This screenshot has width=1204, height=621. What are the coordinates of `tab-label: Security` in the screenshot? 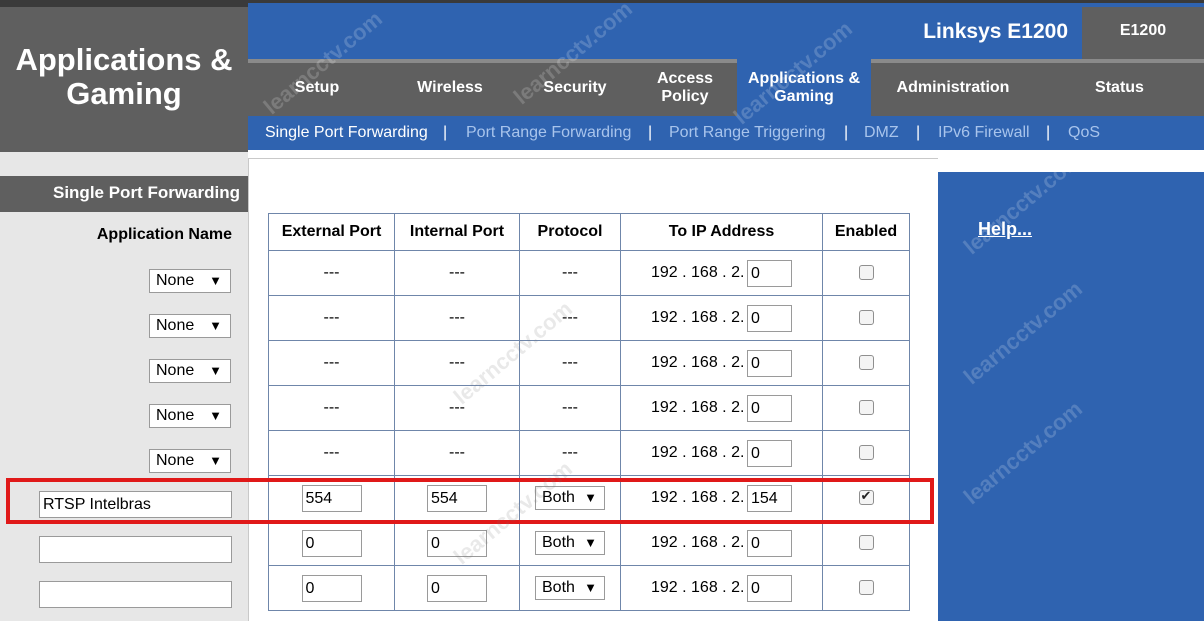 It's located at (575, 87).